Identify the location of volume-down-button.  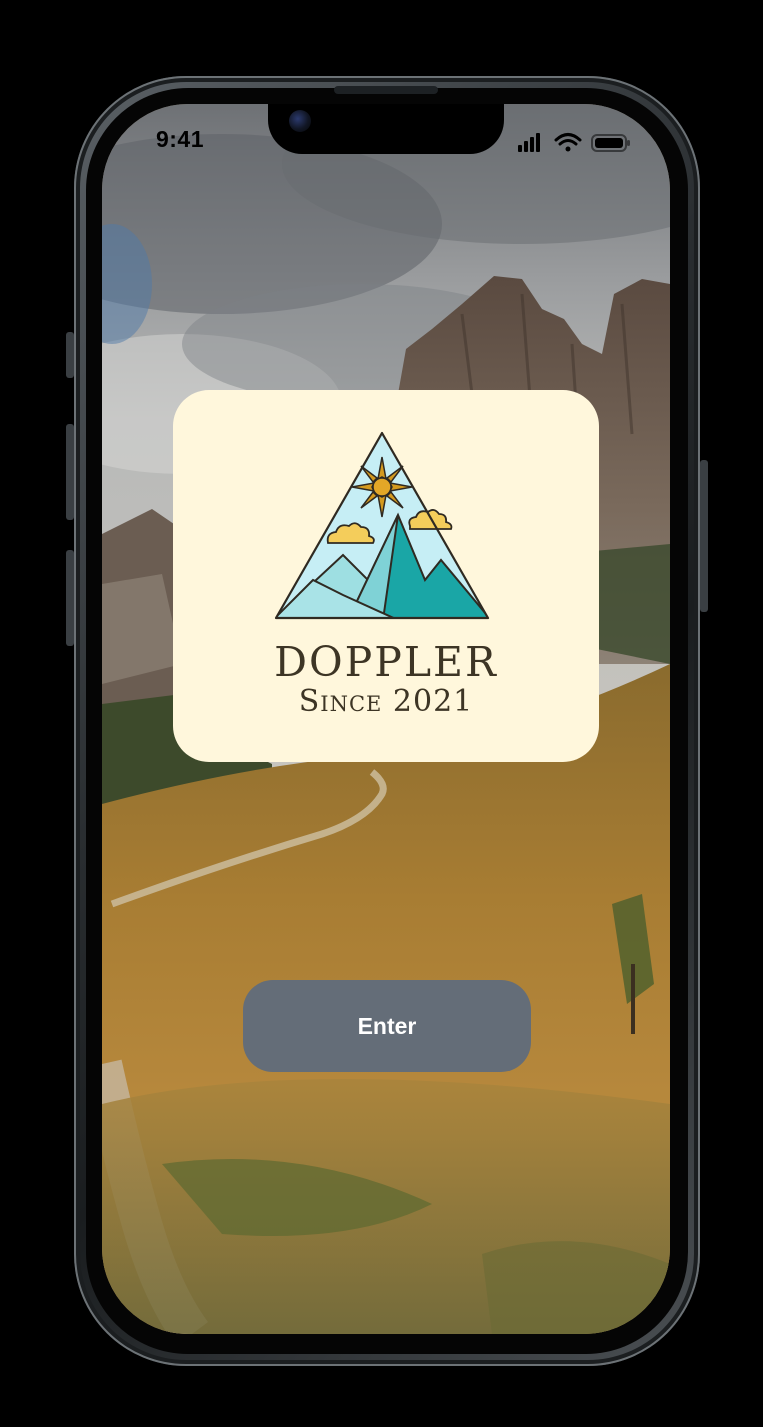
(70, 598).